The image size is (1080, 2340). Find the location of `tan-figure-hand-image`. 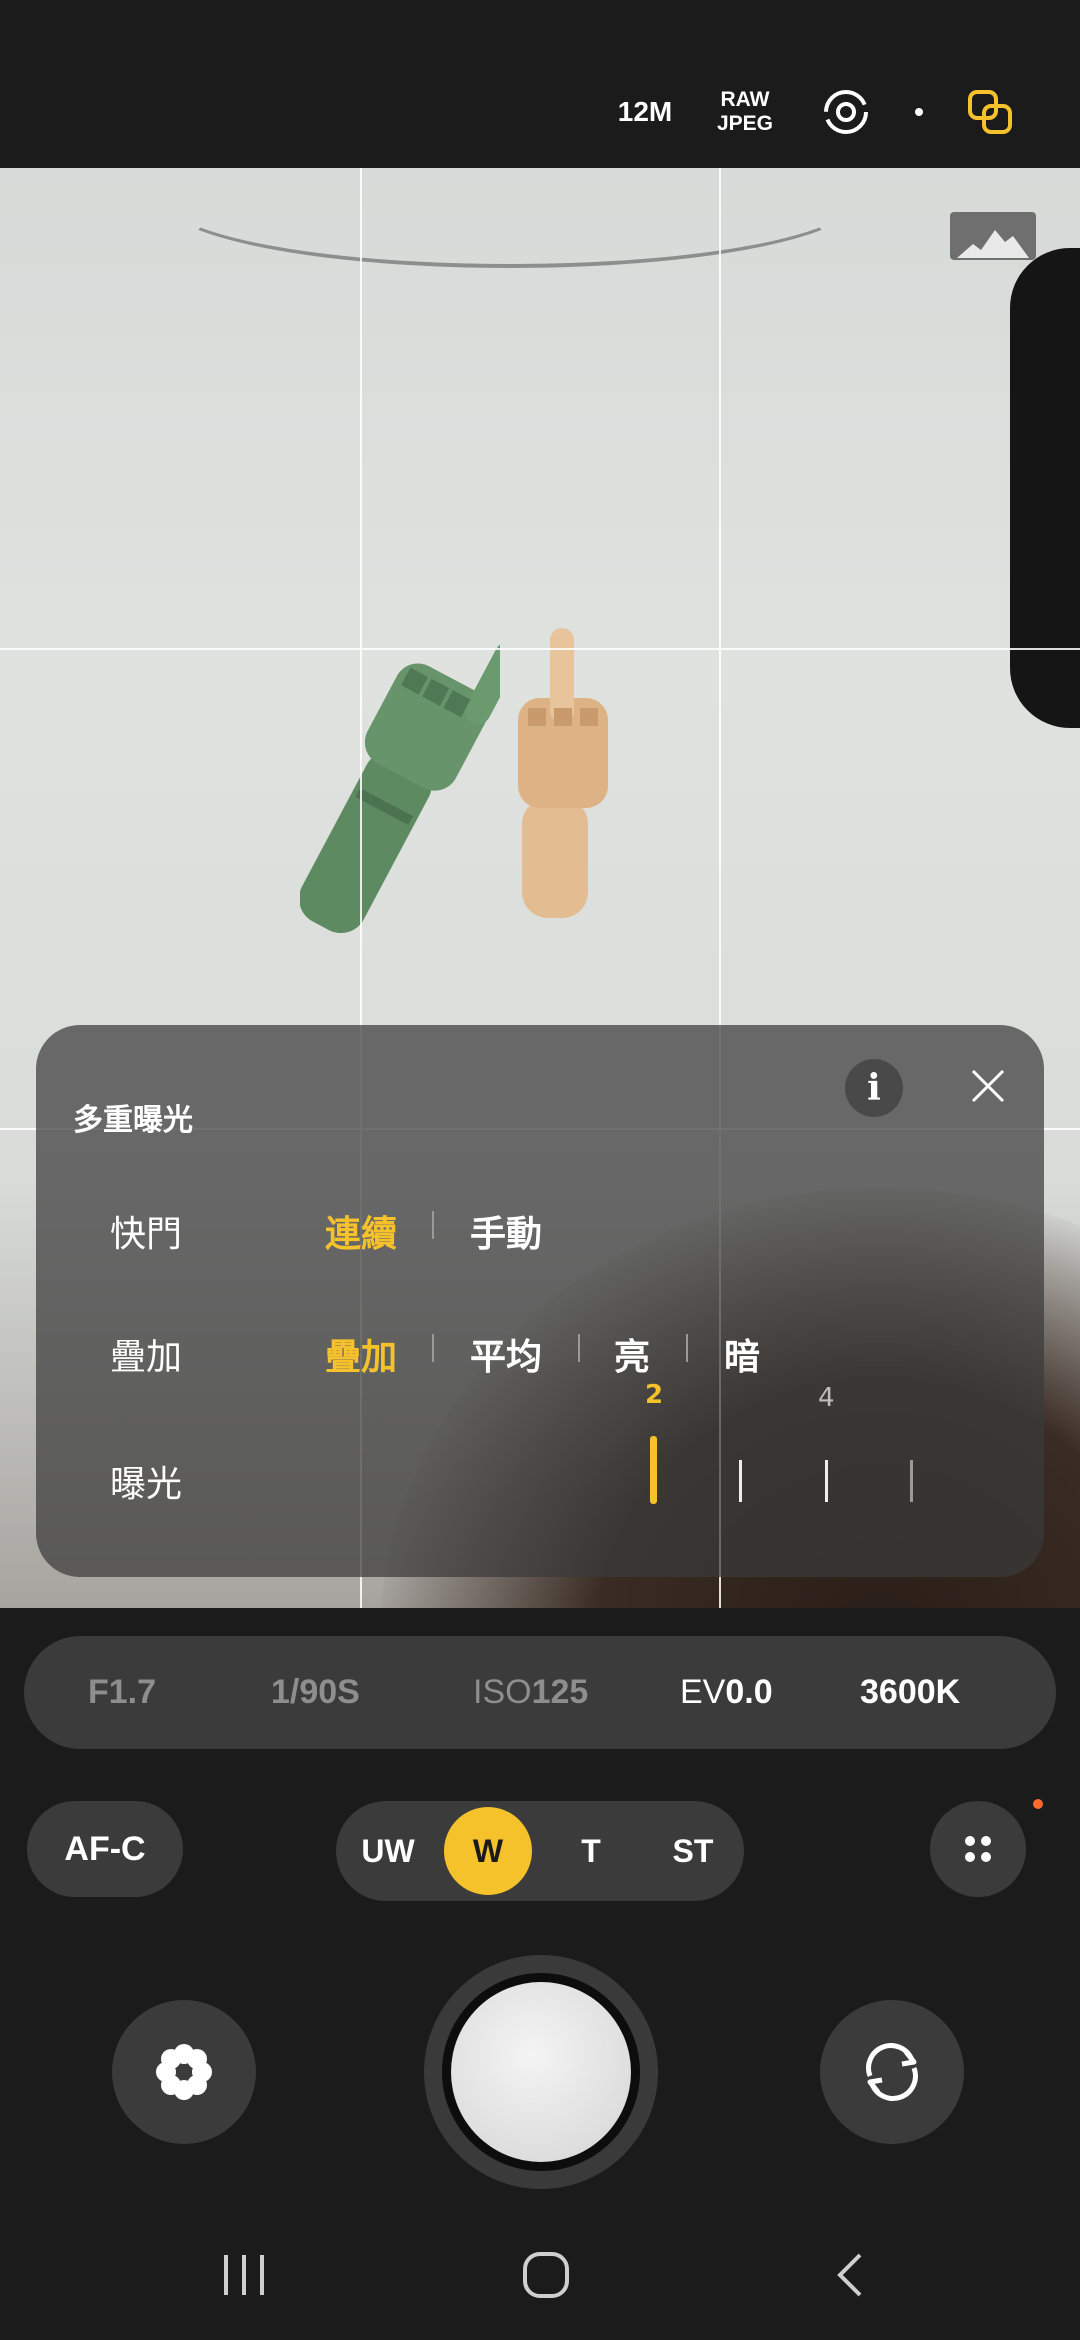

tan-figure-hand-image is located at coordinates (563, 773).